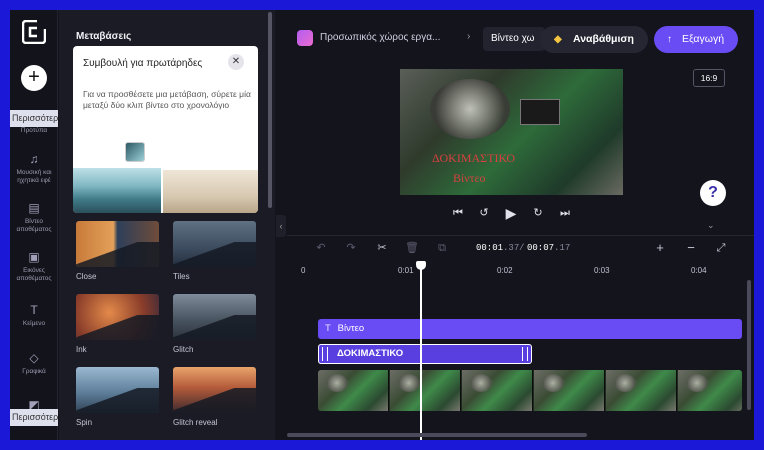  Describe the element at coordinates (117, 244) in the screenshot. I see `transition-close` at that location.